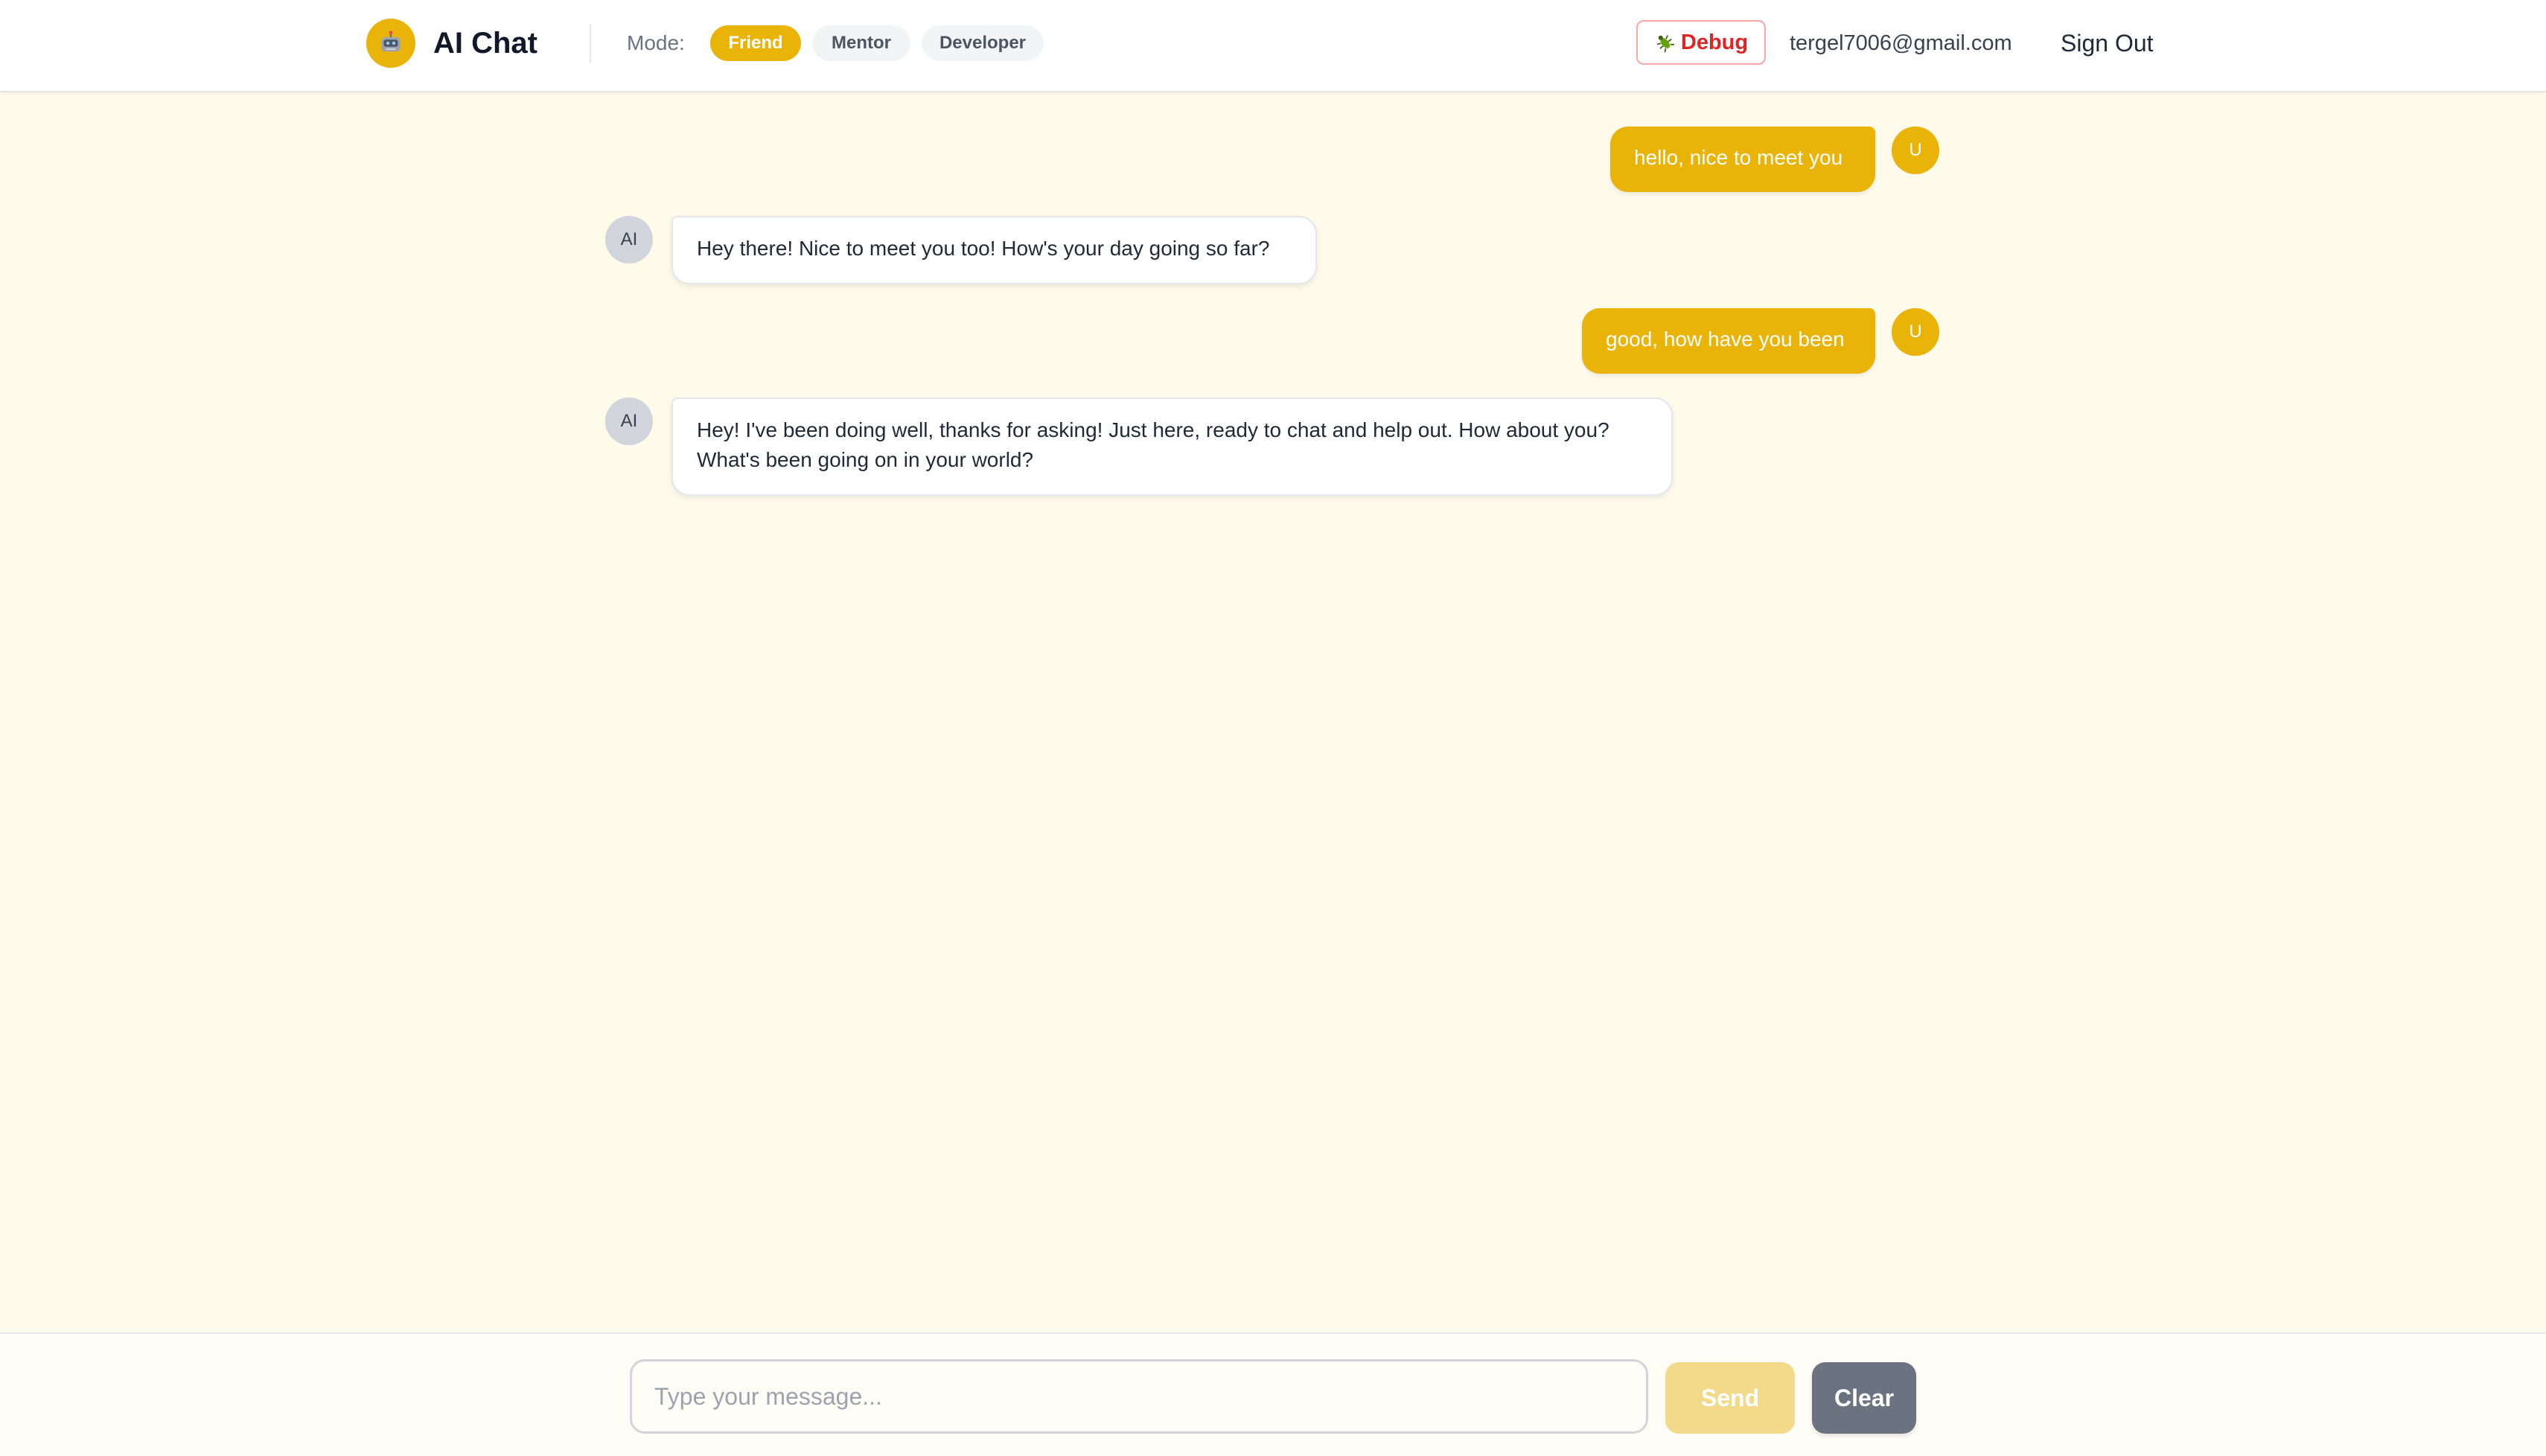 Image resolution: width=2546 pixels, height=1456 pixels. I want to click on message-bubble: hello, nice to meet you, so click(1742, 159).